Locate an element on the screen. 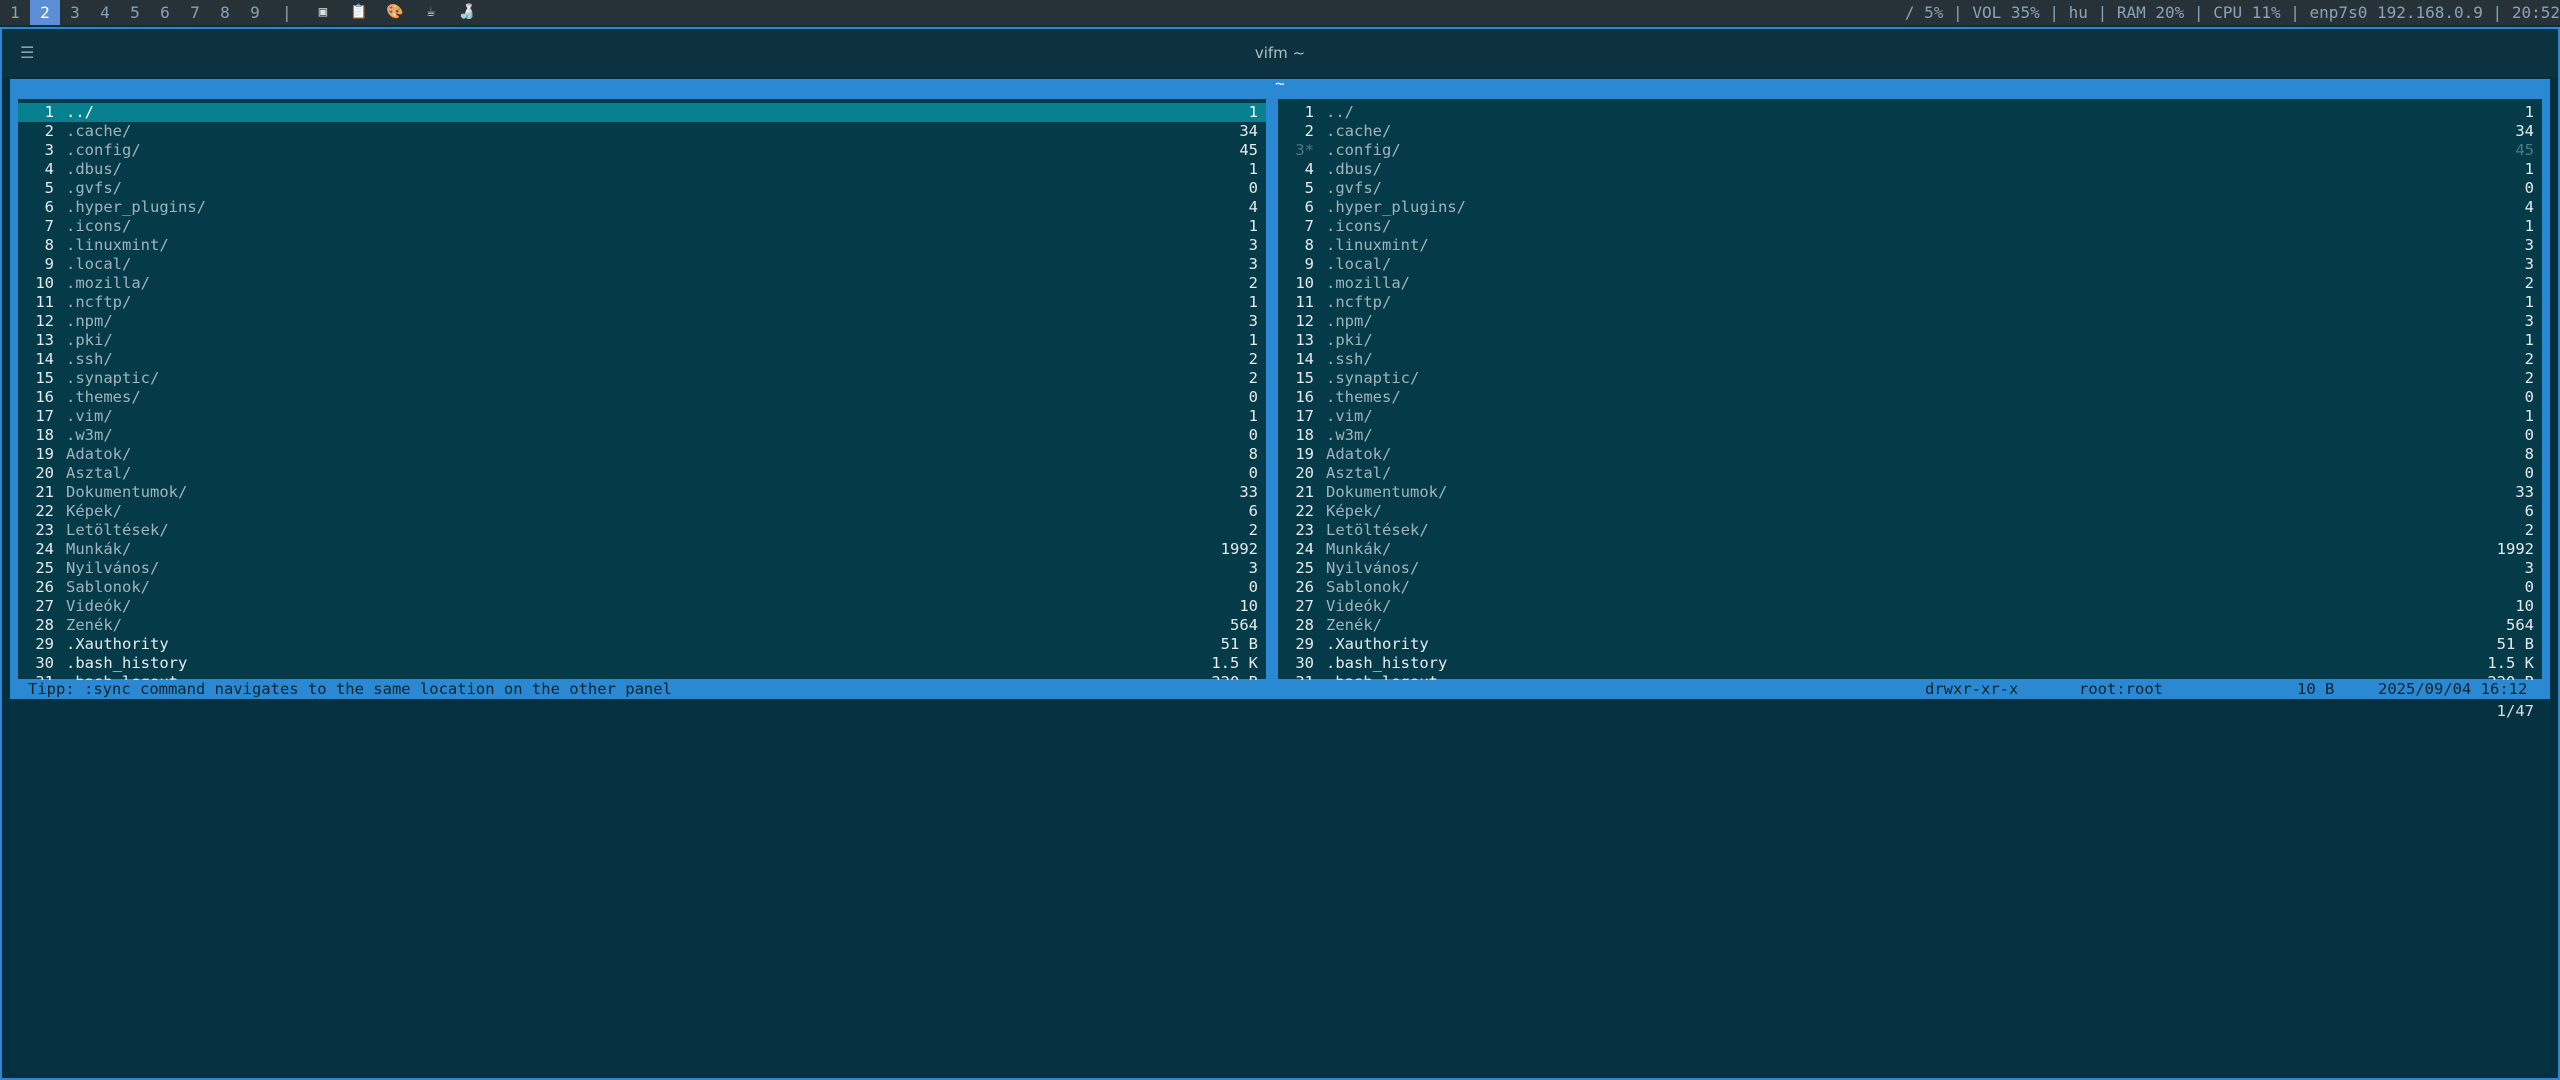 This screenshot has height=1080, width=2560. line-number: 9 is located at coordinates (1309, 264).